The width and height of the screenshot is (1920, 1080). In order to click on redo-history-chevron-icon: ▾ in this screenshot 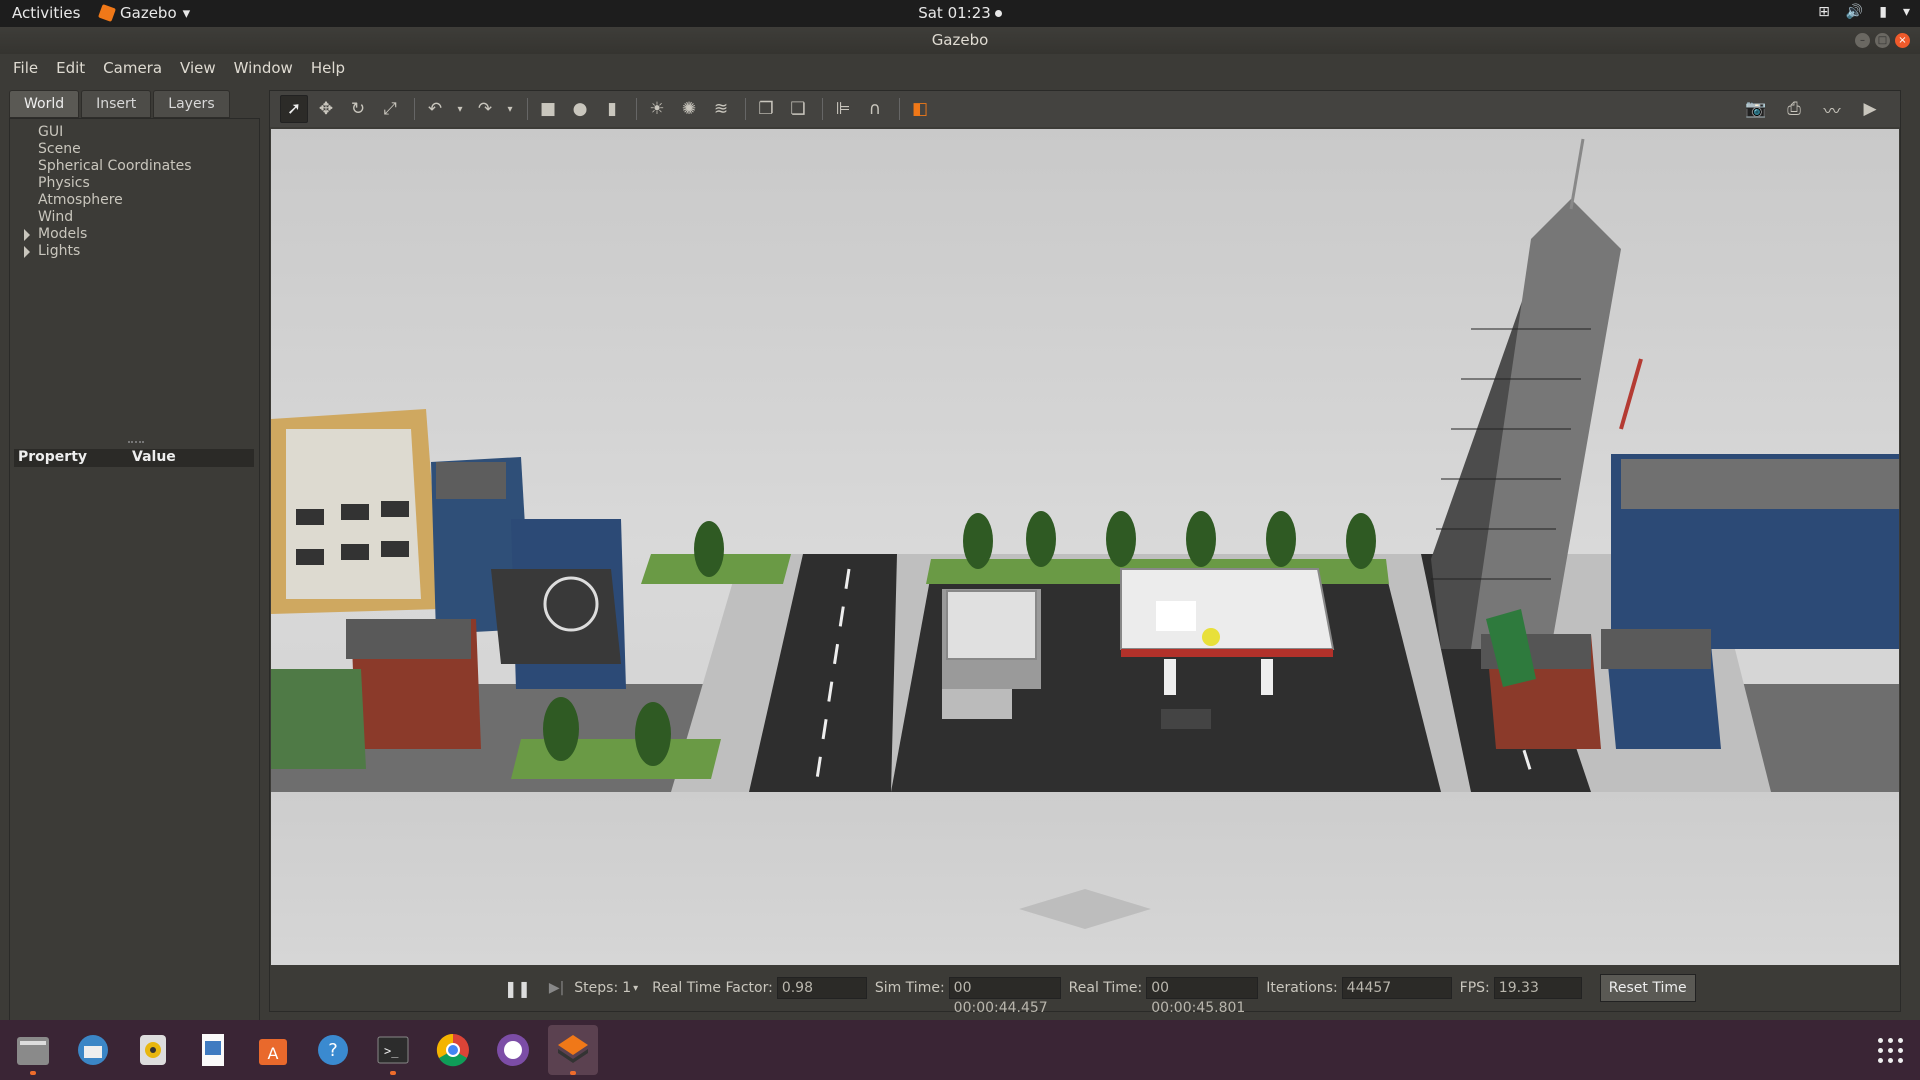, I will do `click(510, 109)`.